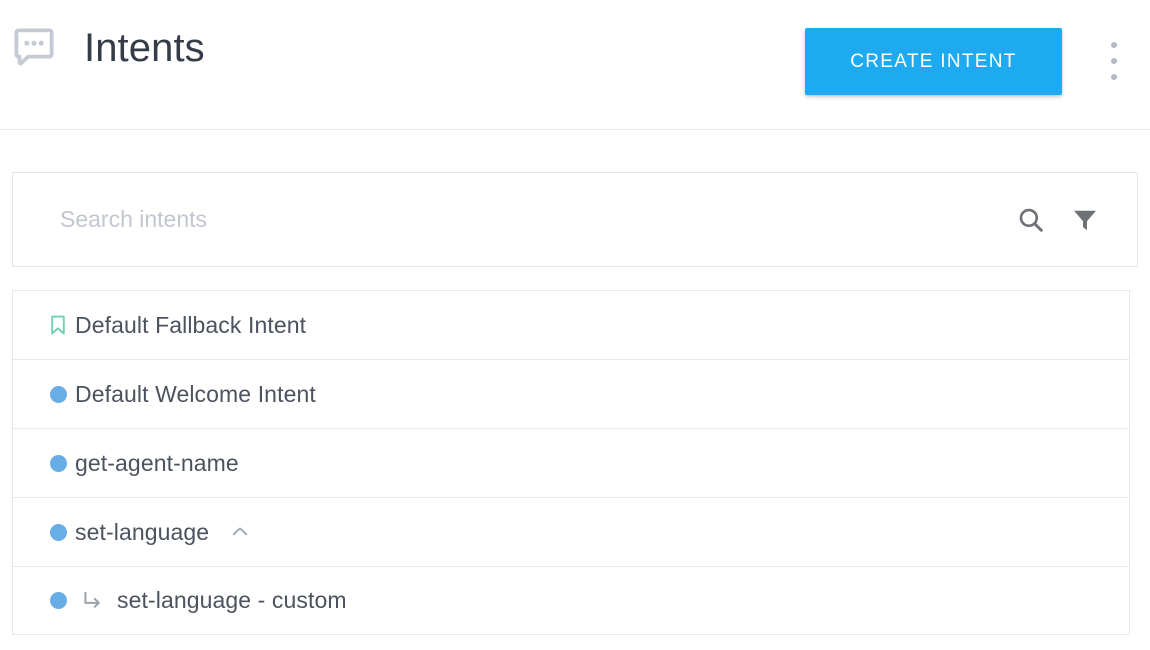  I want to click on filter-icon, so click(1085, 220).